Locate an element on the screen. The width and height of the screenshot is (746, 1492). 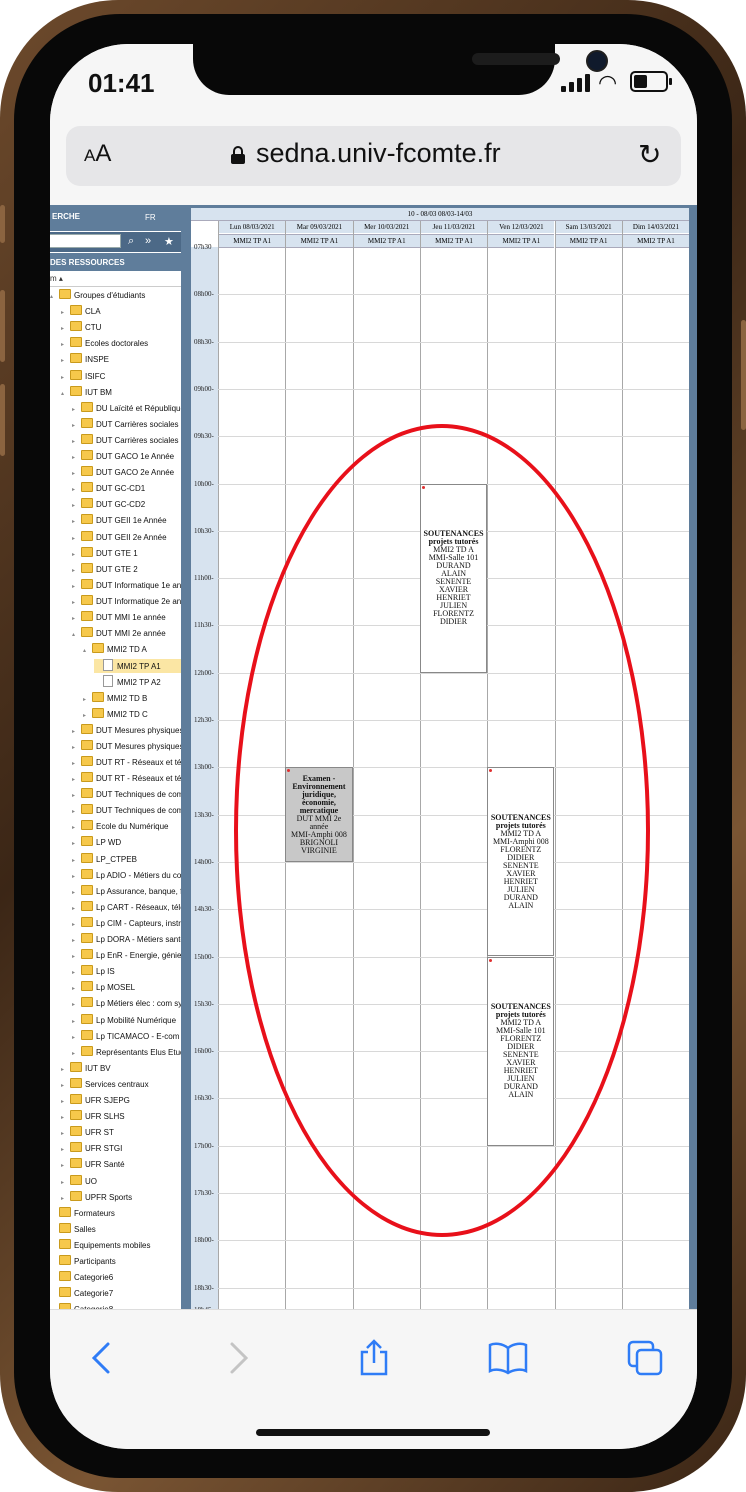
tree-item: ▸ UPFR Sports is located at coordinates (96, 1198).